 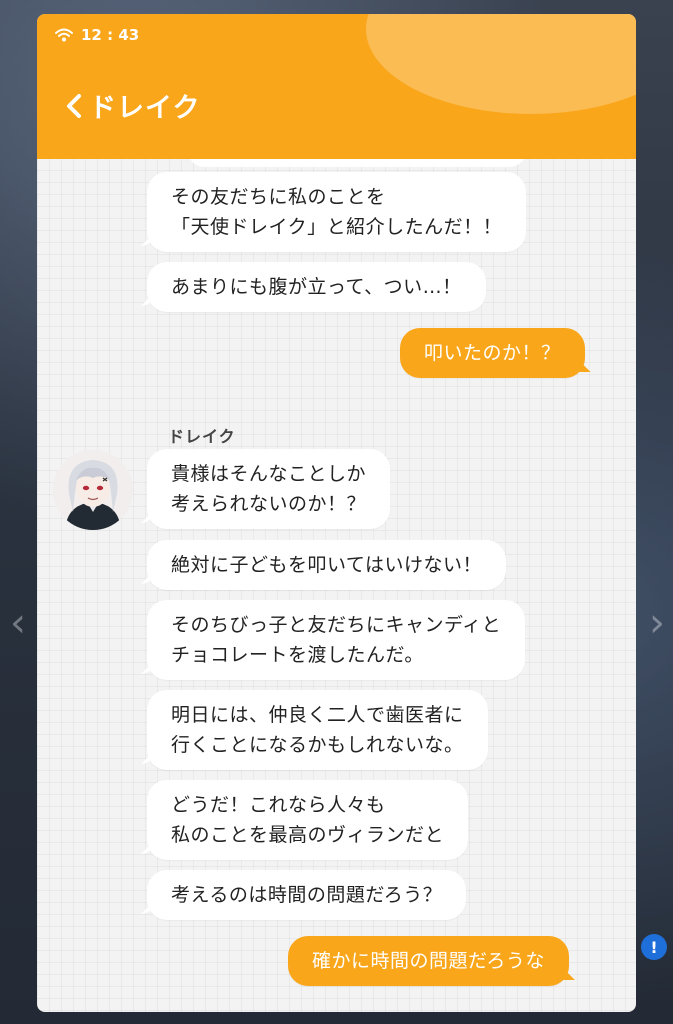 What do you see at coordinates (428, 961) in the screenshot?
I see `reply-bubble: 確かに時間の問題だろうな` at bounding box center [428, 961].